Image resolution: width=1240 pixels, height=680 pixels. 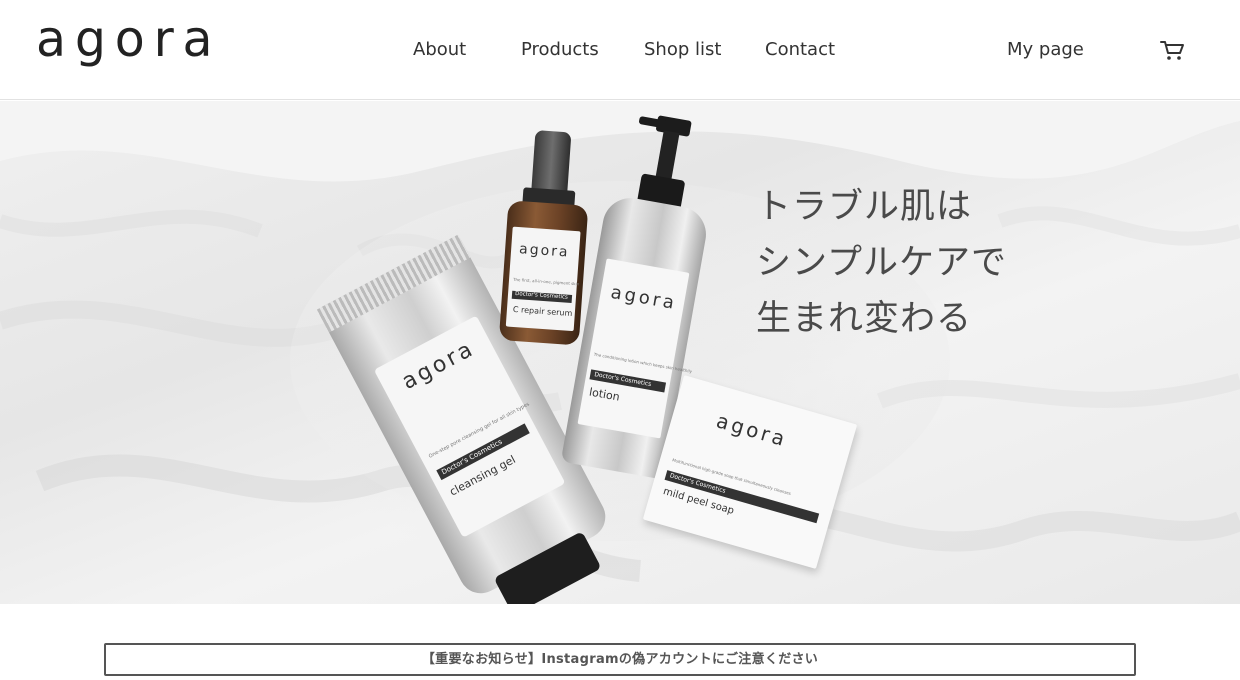 I want to click on nav-about: About, so click(x=439, y=50).